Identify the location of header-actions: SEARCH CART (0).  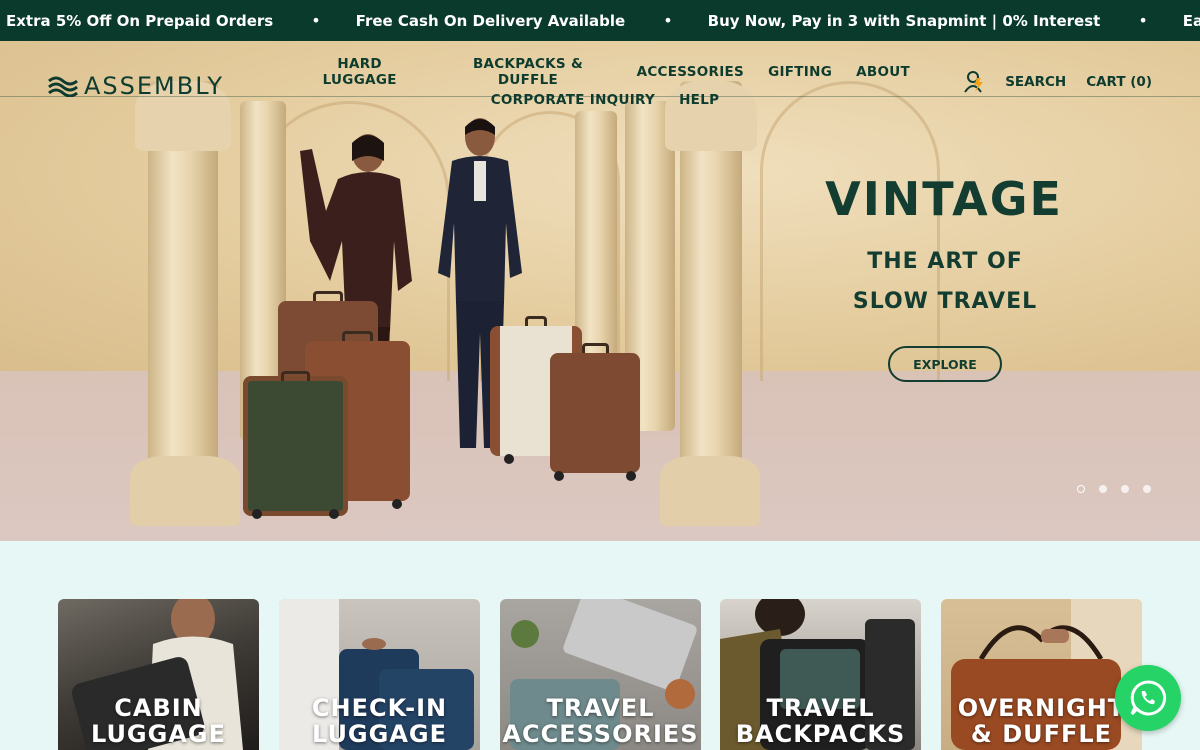
(1057, 82).